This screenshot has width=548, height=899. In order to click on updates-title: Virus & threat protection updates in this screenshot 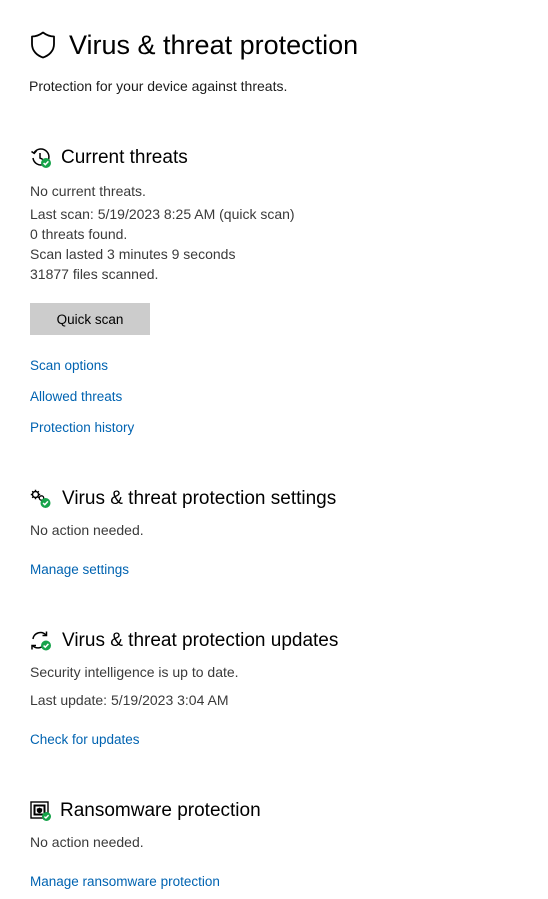, I will do `click(200, 640)`.